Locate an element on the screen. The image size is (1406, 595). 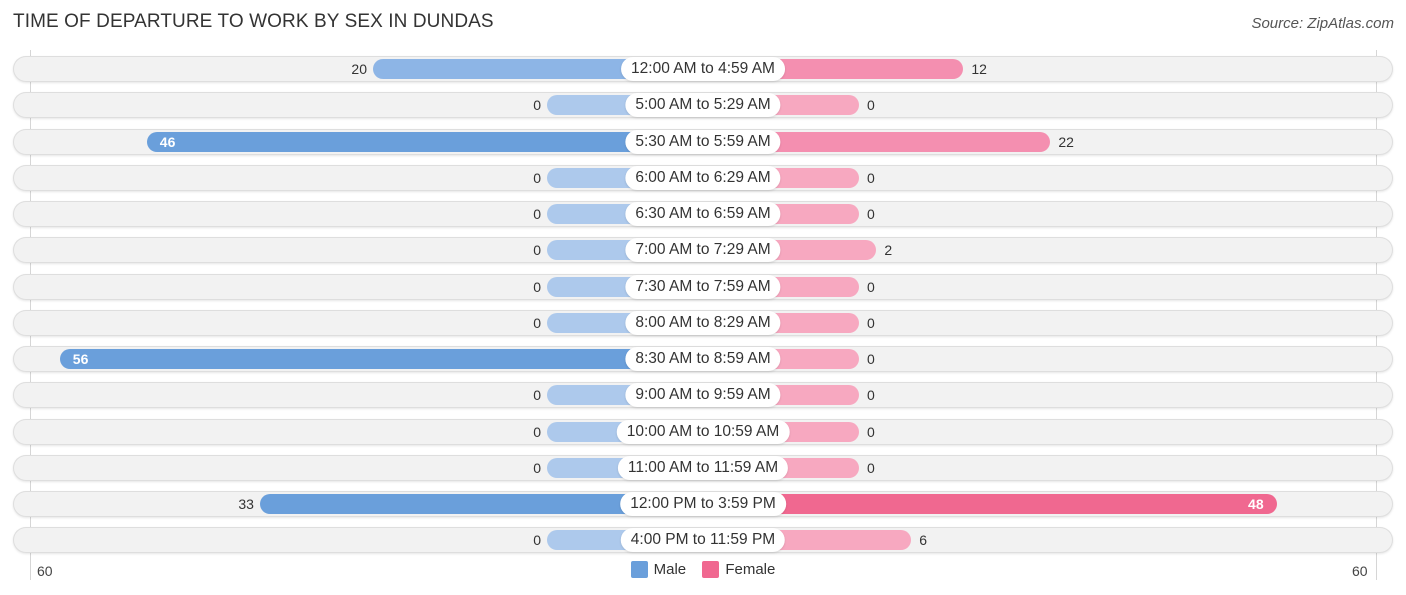
legend: Male Female is located at coordinates (703, 571).